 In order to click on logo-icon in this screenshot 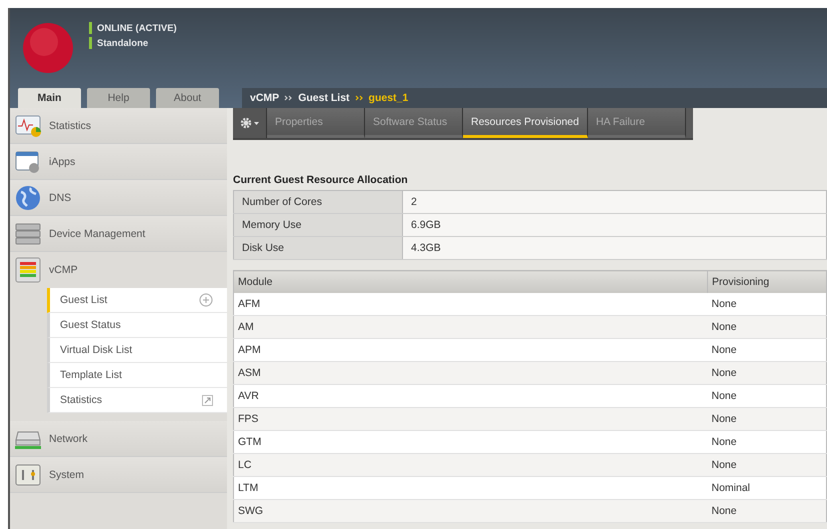, I will do `click(48, 48)`.